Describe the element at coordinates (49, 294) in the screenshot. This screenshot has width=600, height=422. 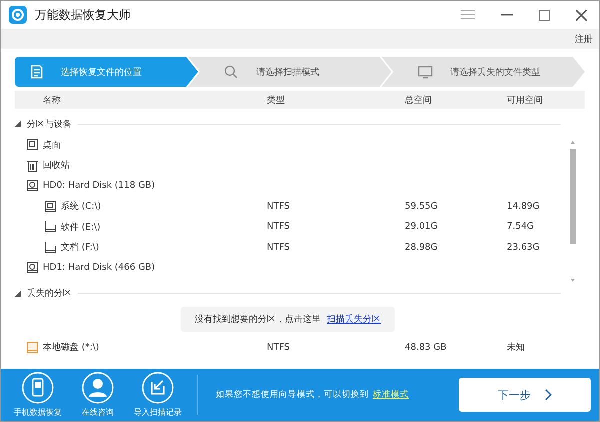
I see `section-title: 丢失的分区` at that location.